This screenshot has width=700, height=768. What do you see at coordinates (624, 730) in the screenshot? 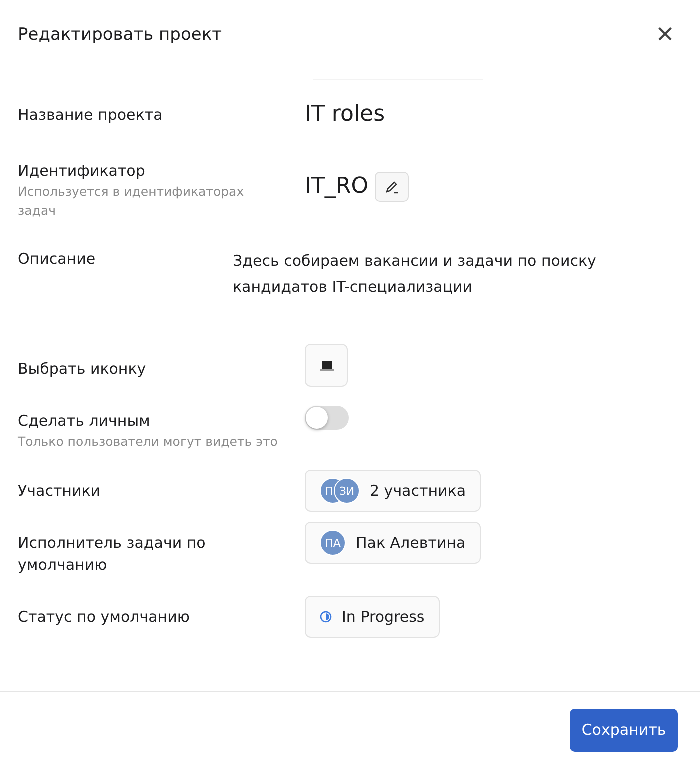
I see `save-button: Сохранить` at bounding box center [624, 730].